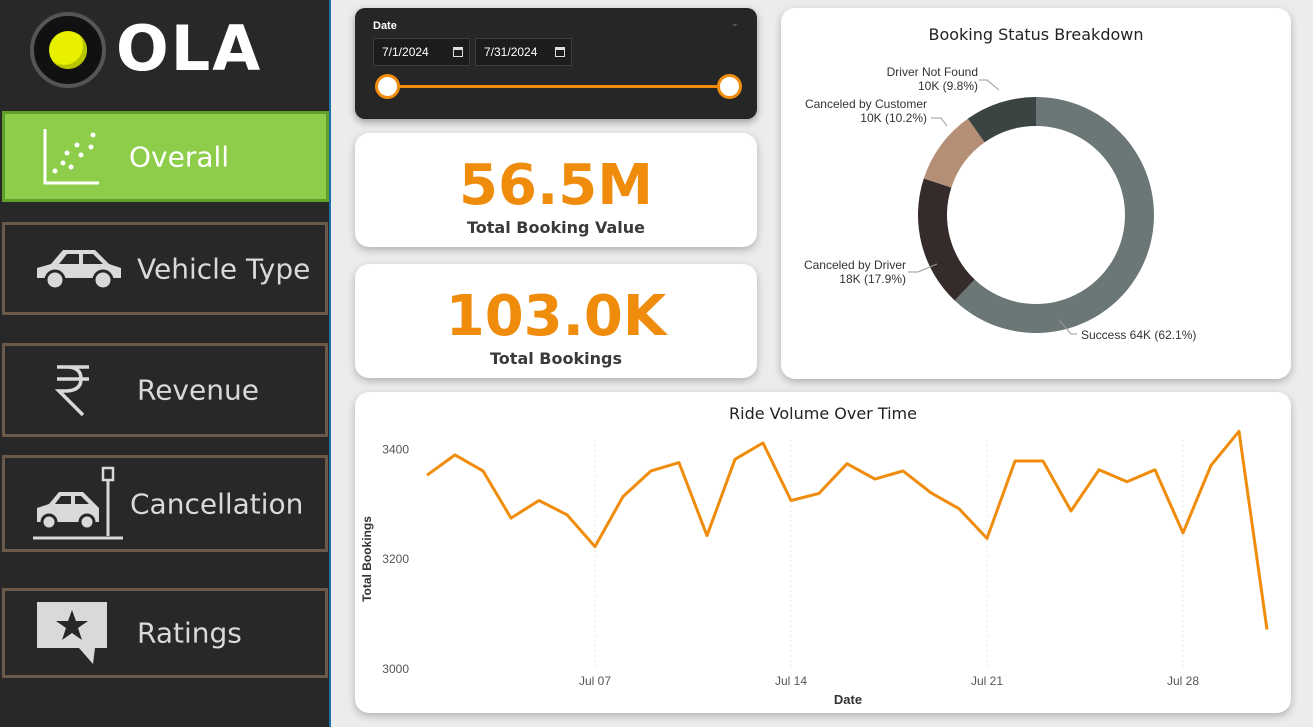  I want to click on y-tick-label: 3200, so click(395, 559).